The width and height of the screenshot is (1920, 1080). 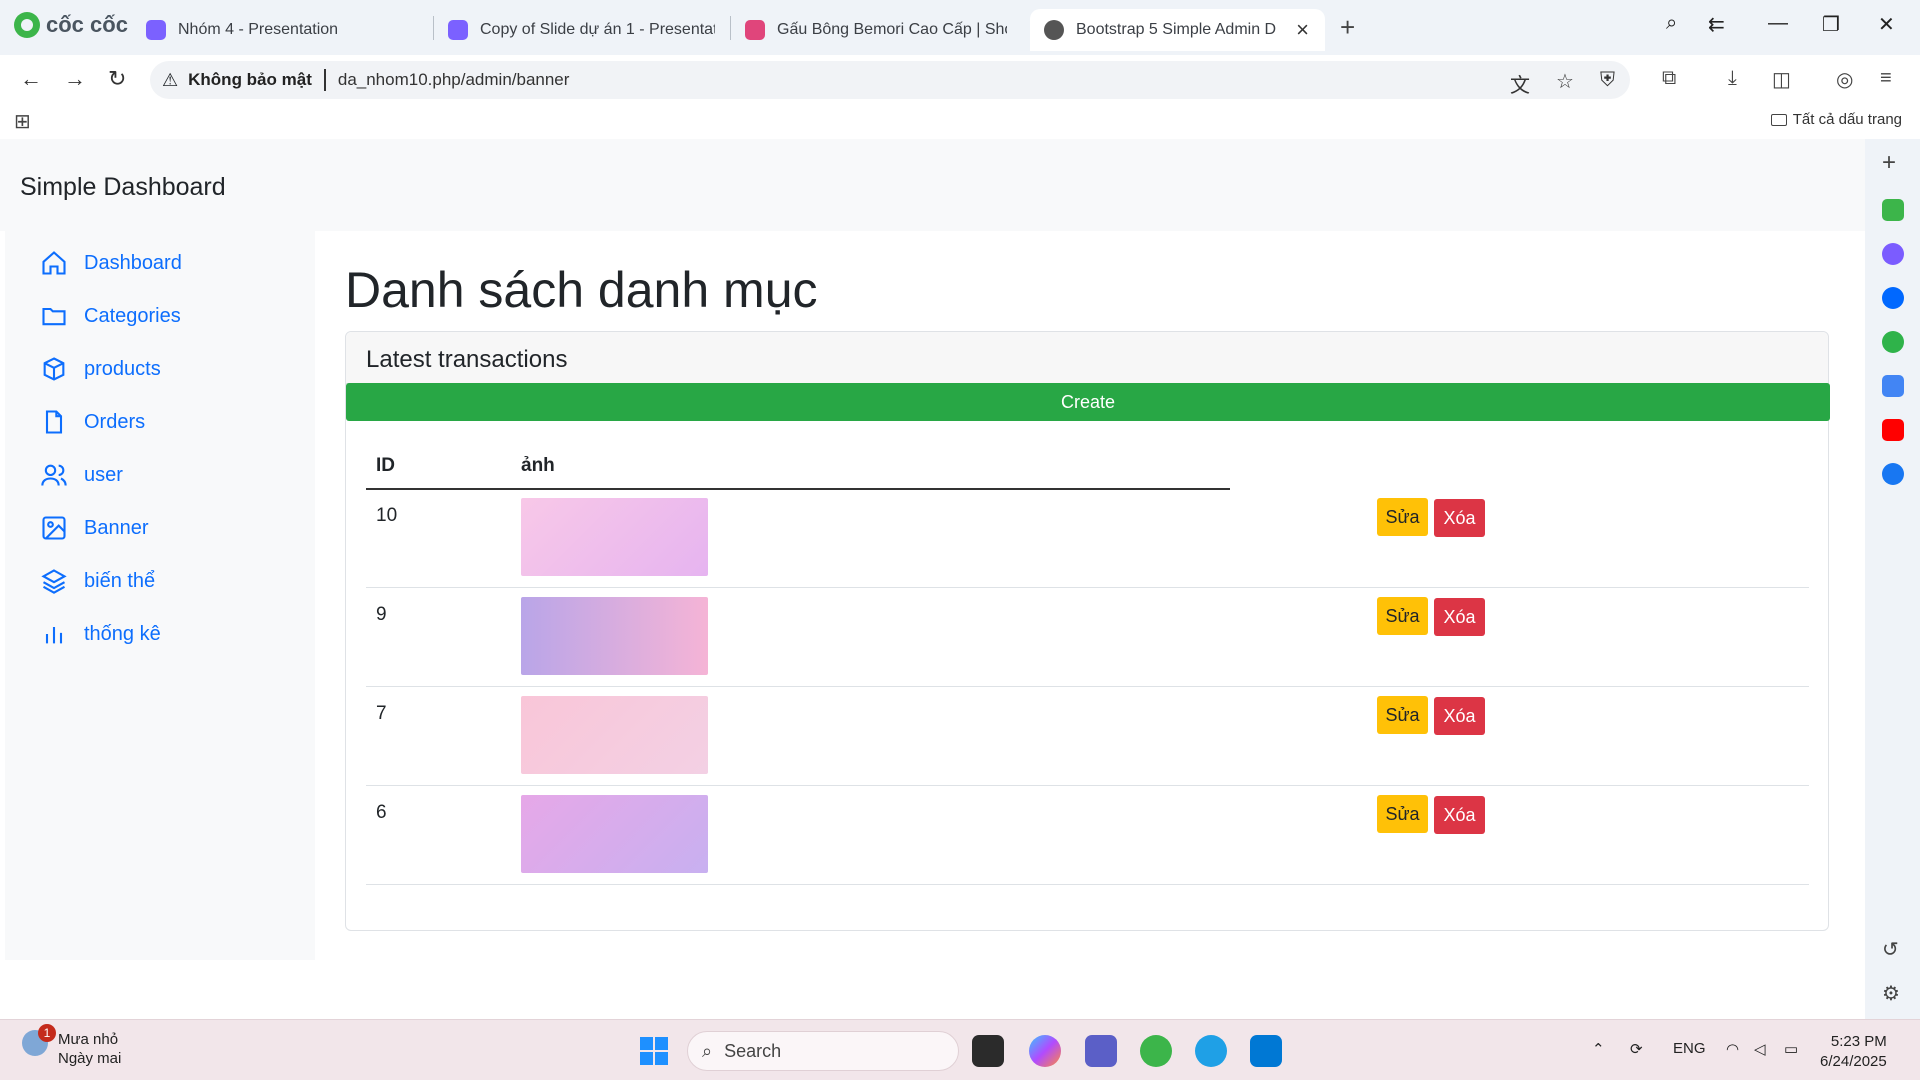 I want to click on split-view-icon: ◫, so click(x=1781, y=79).